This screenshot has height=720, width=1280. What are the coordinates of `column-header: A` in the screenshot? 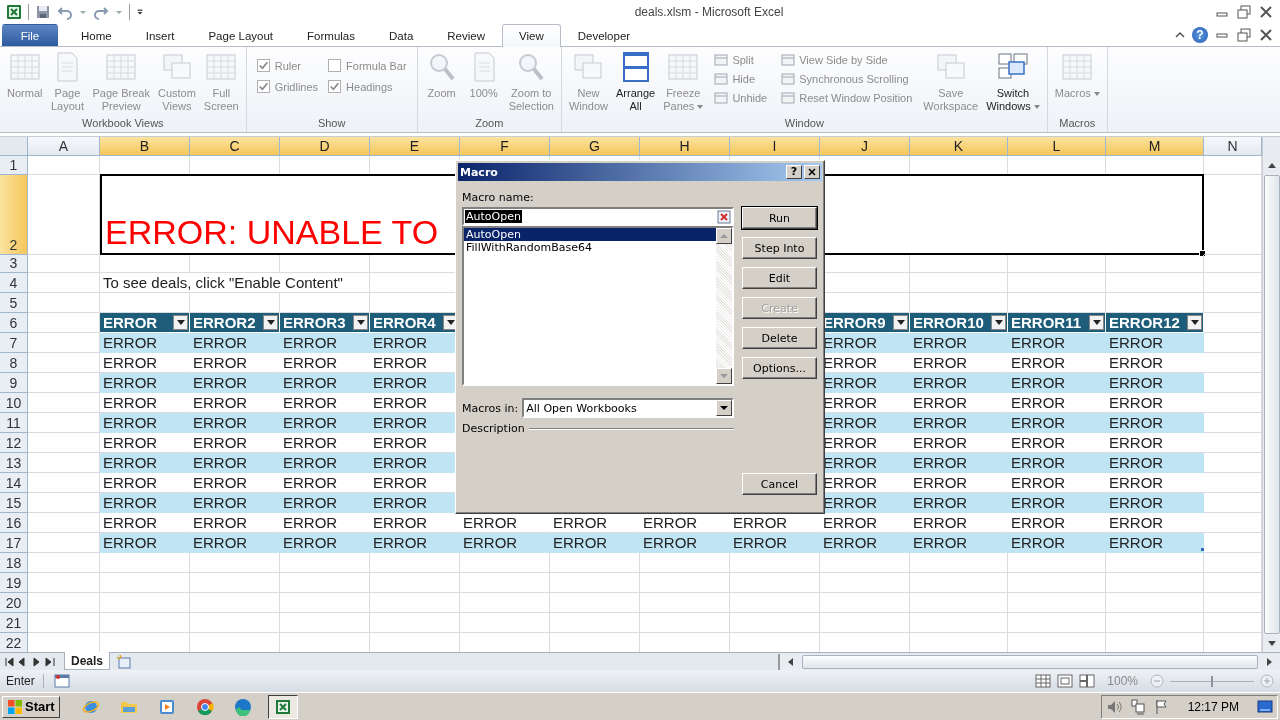 It's located at (64, 146).